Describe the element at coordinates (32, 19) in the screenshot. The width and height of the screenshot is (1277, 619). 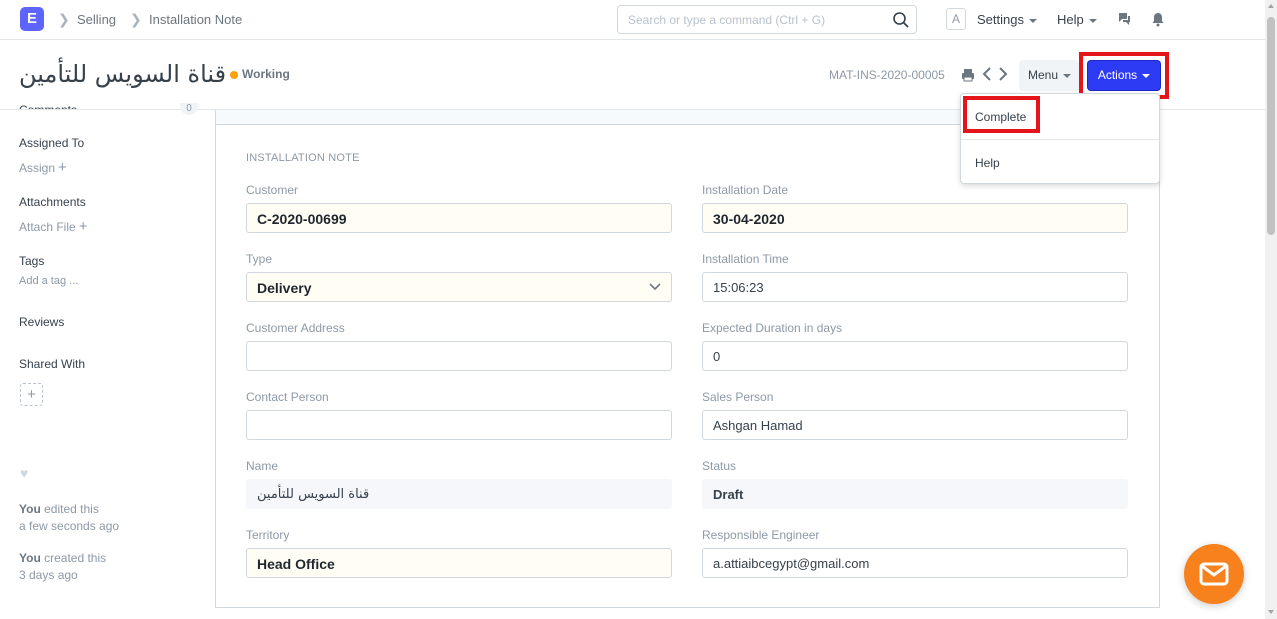
I see `app-logo: E` at that location.